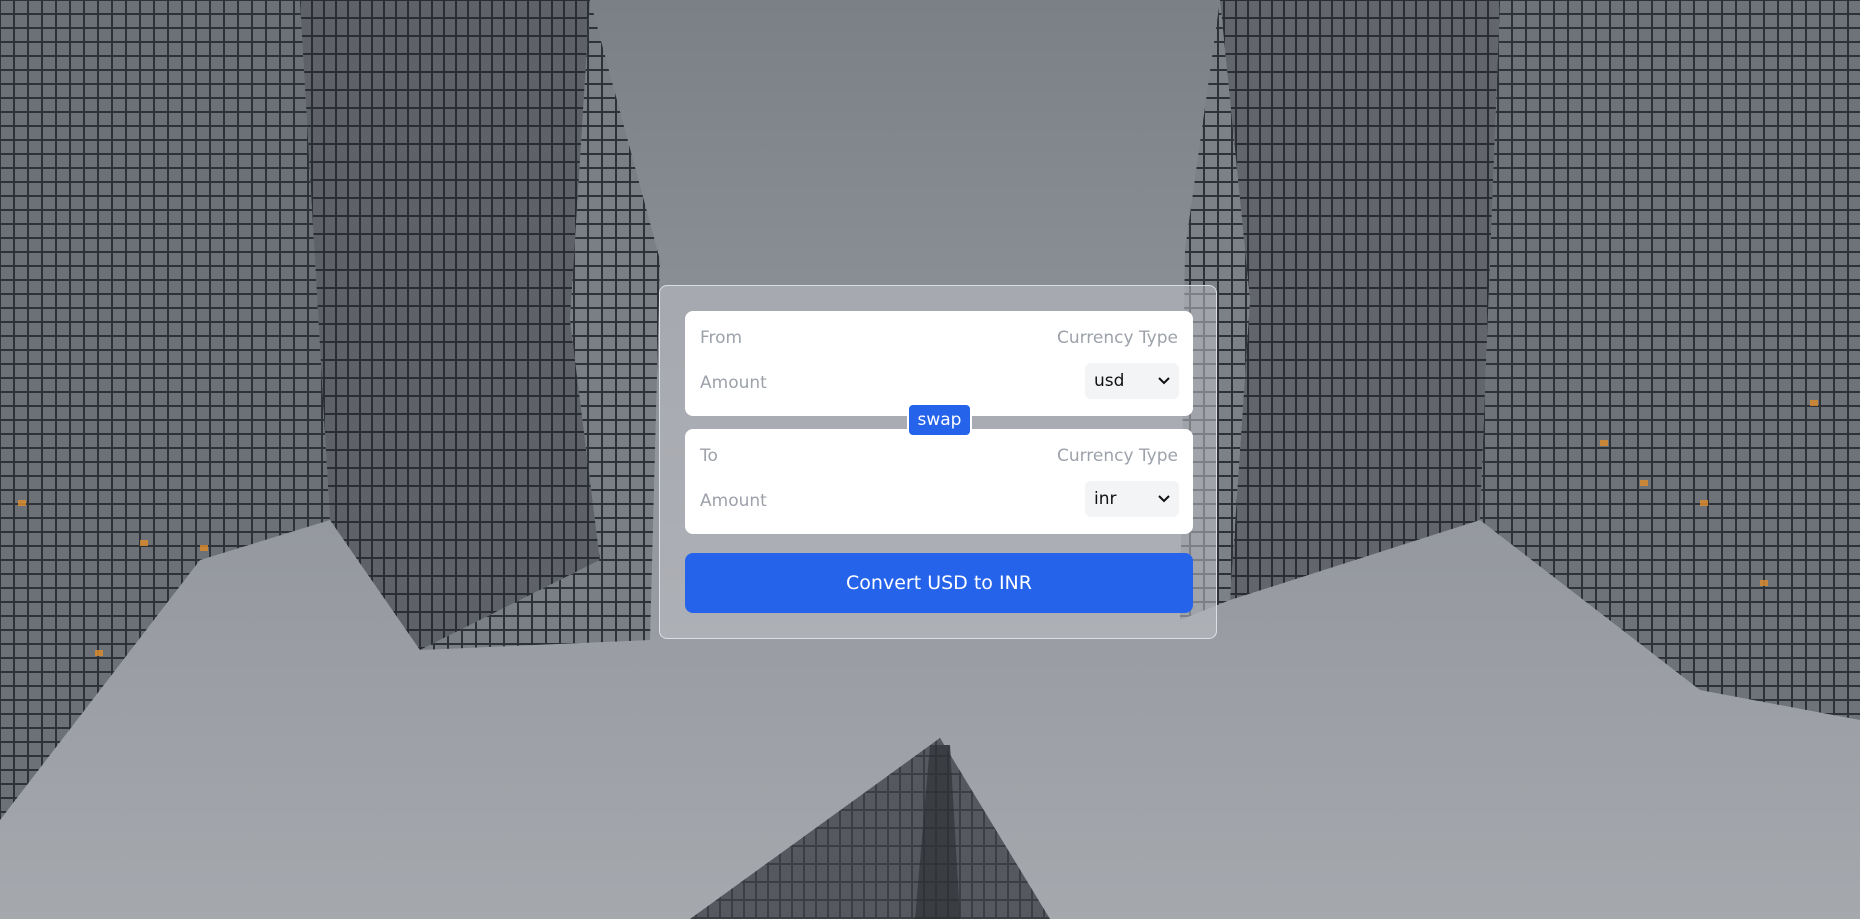 This screenshot has width=1860, height=919. I want to click on to-currency-value: inr, so click(1105, 499).